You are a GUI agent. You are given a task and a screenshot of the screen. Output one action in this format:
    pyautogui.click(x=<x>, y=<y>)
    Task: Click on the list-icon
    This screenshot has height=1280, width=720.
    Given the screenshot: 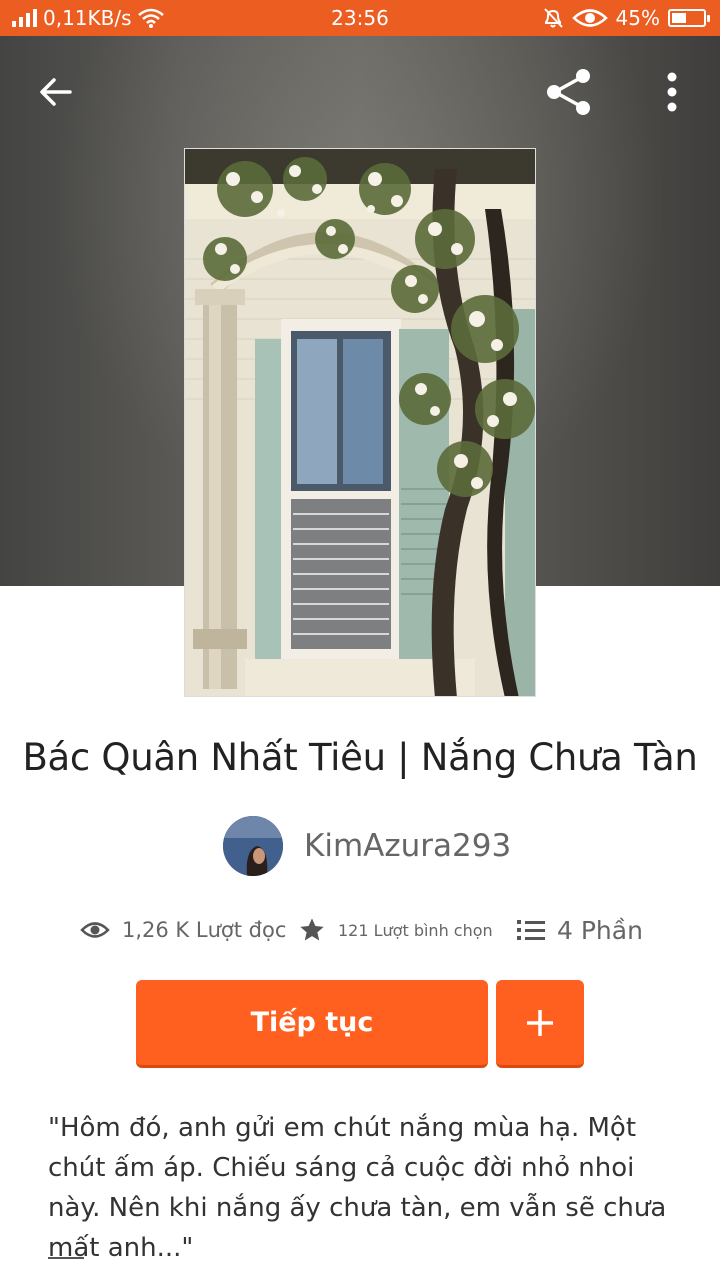 What is the action you would take?
    pyautogui.click(x=531, y=930)
    